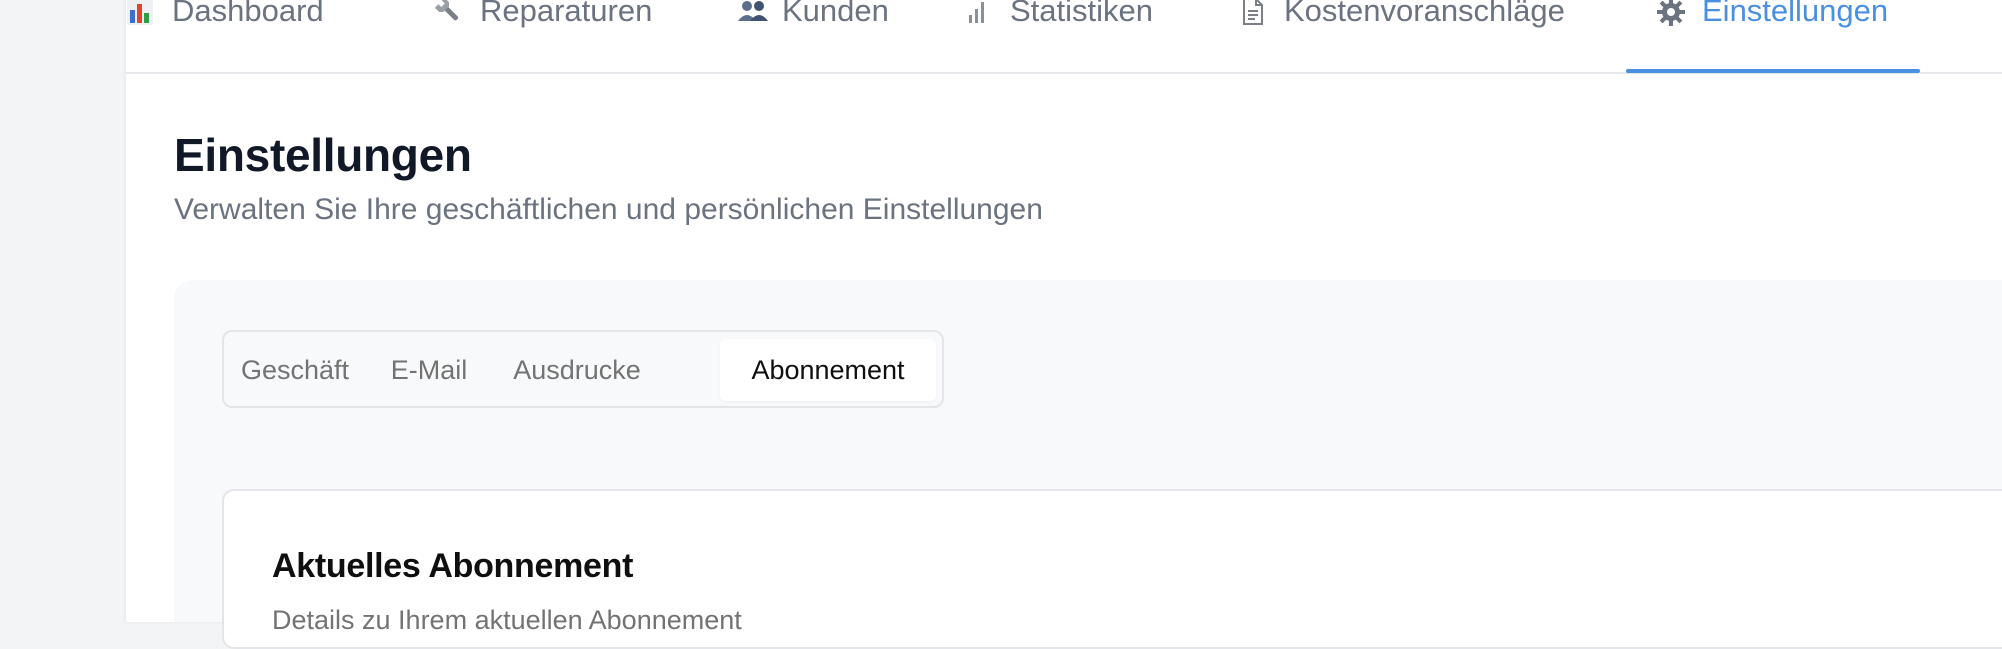 The image size is (2002, 649). I want to click on nav-label-kostenvoranschlaege: Kostenvoranschläge, so click(1424, 14).